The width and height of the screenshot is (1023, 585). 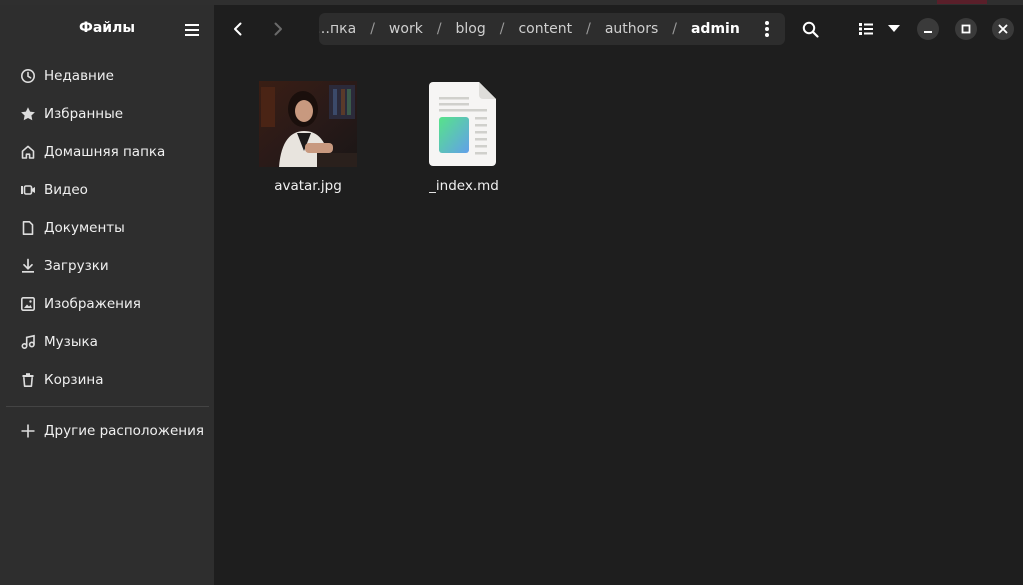 I want to click on forward-button, so click(x=278, y=29).